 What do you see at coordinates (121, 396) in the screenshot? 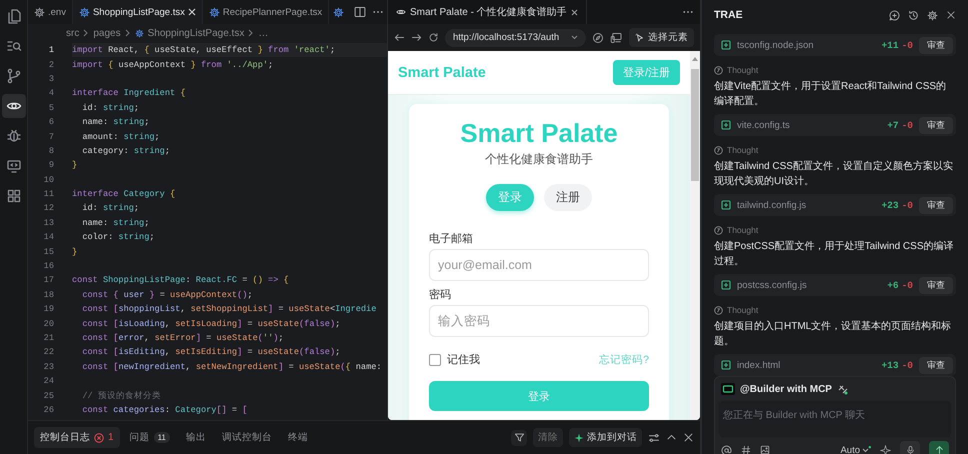
I see `code-line: // 预设的食材分类` at bounding box center [121, 396].